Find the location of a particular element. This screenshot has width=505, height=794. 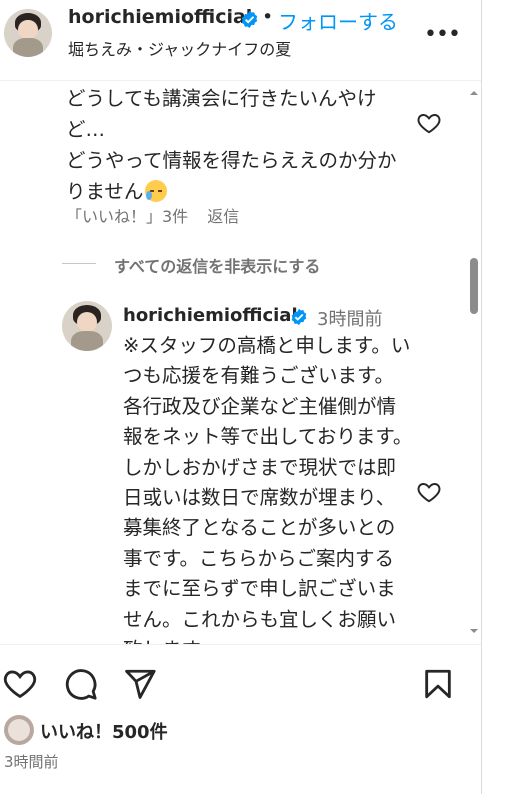

comment-text: どうしても講演会に行きたいんやけど… どうやって情報を得たらええのか分かりません is located at coordinates (236, 145).